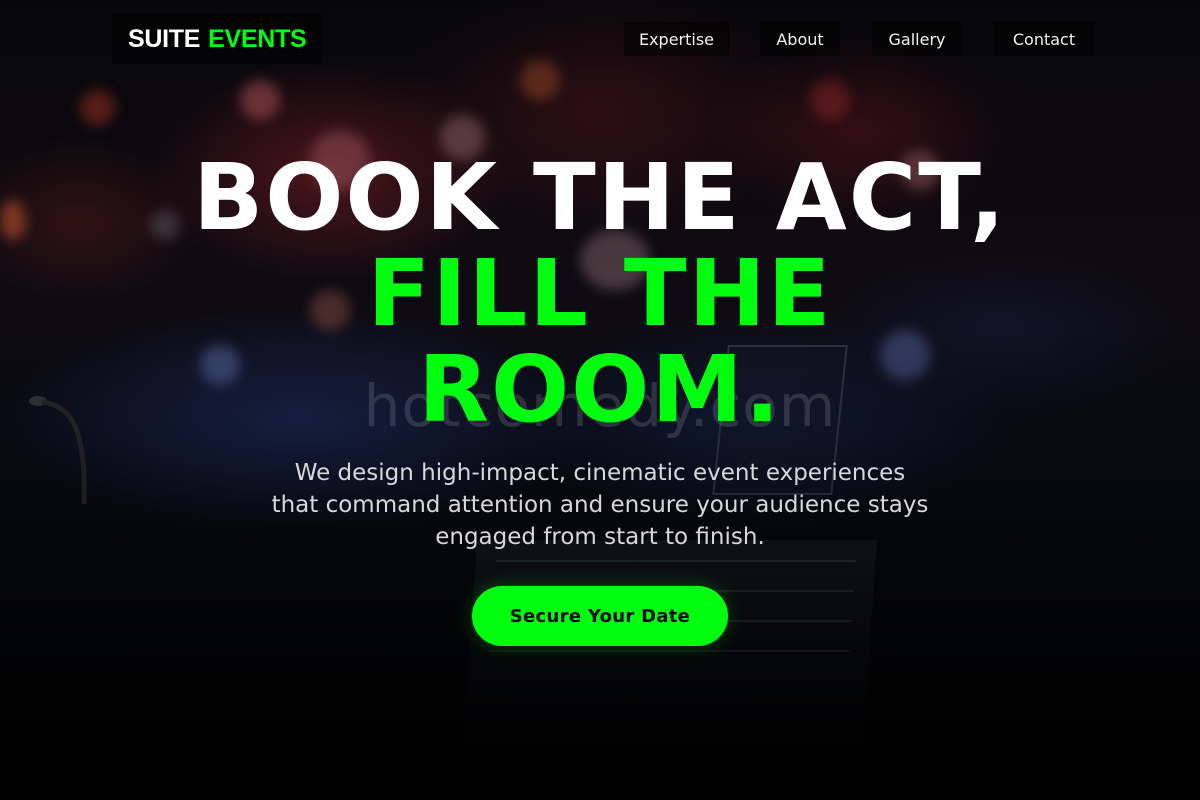 The width and height of the screenshot is (1200, 800). What do you see at coordinates (164, 38) in the screenshot?
I see `brand-name-part1: SUITE` at bounding box center [164, 38].